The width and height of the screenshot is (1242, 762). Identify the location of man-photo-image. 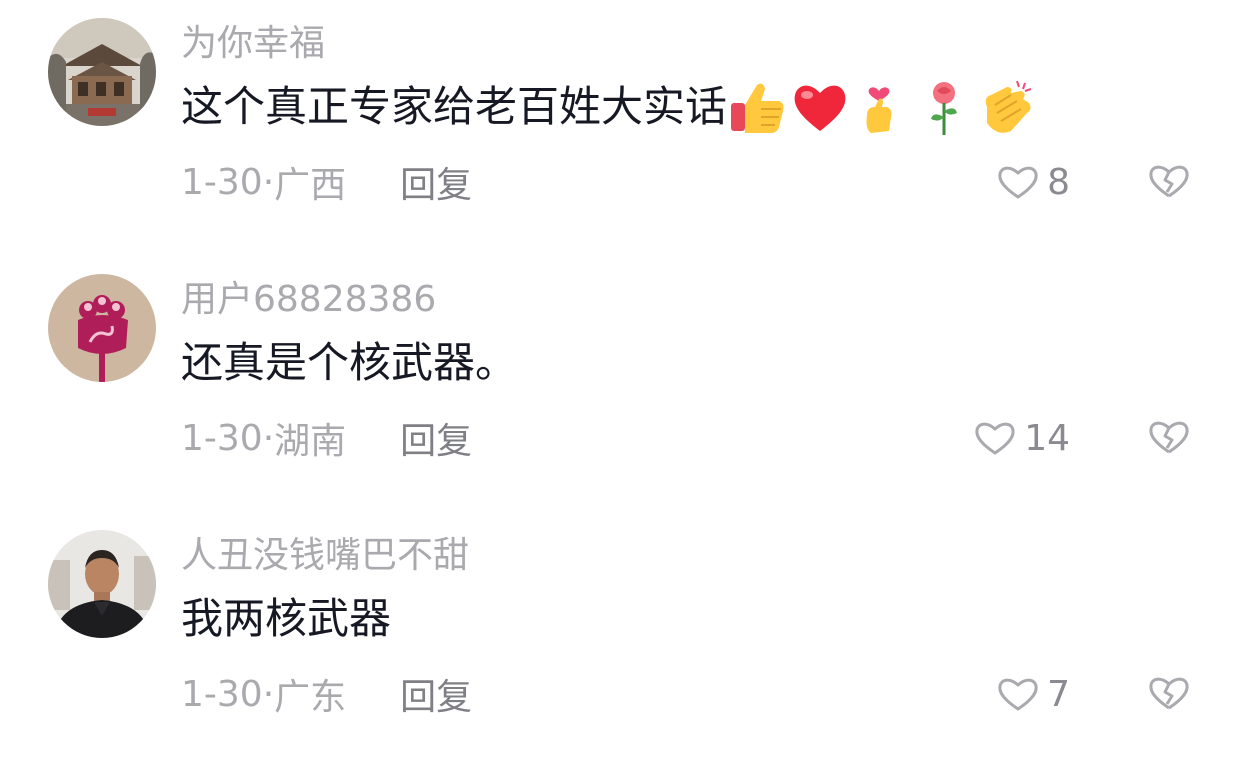
(102, 584).